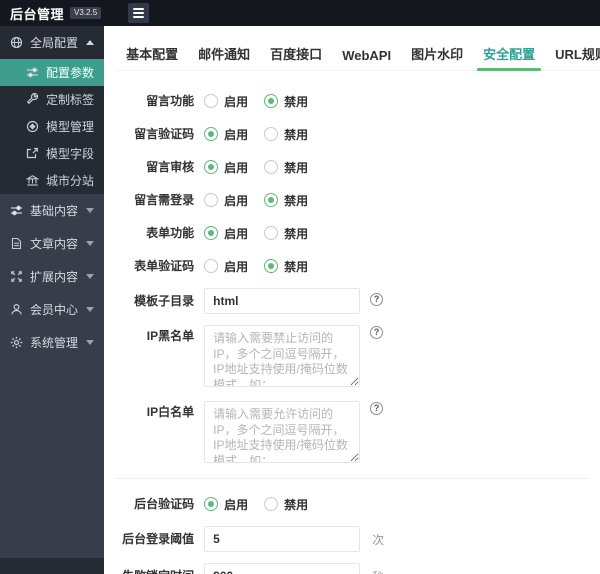 The width and height of the screenshot is (600, 574). I want to click on field-label: 模板子目录, so click(164, 301).